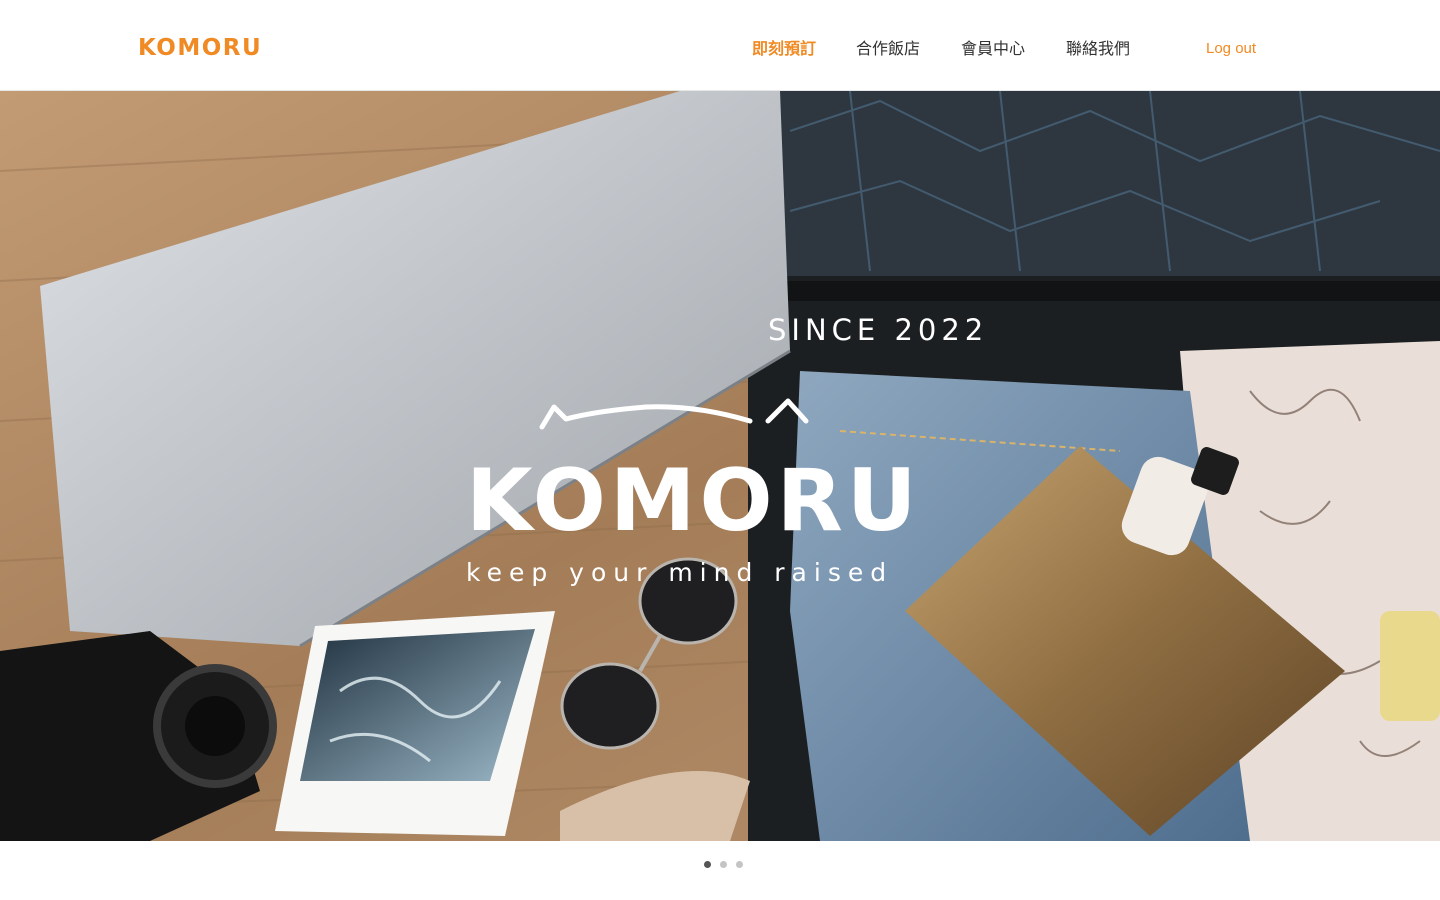 The width and height of the screenshot is (1440, 900). Describe the element at coordinates (680, 572) in the screenshot. I see `hero-slogan: keep your mind raised` at that location.